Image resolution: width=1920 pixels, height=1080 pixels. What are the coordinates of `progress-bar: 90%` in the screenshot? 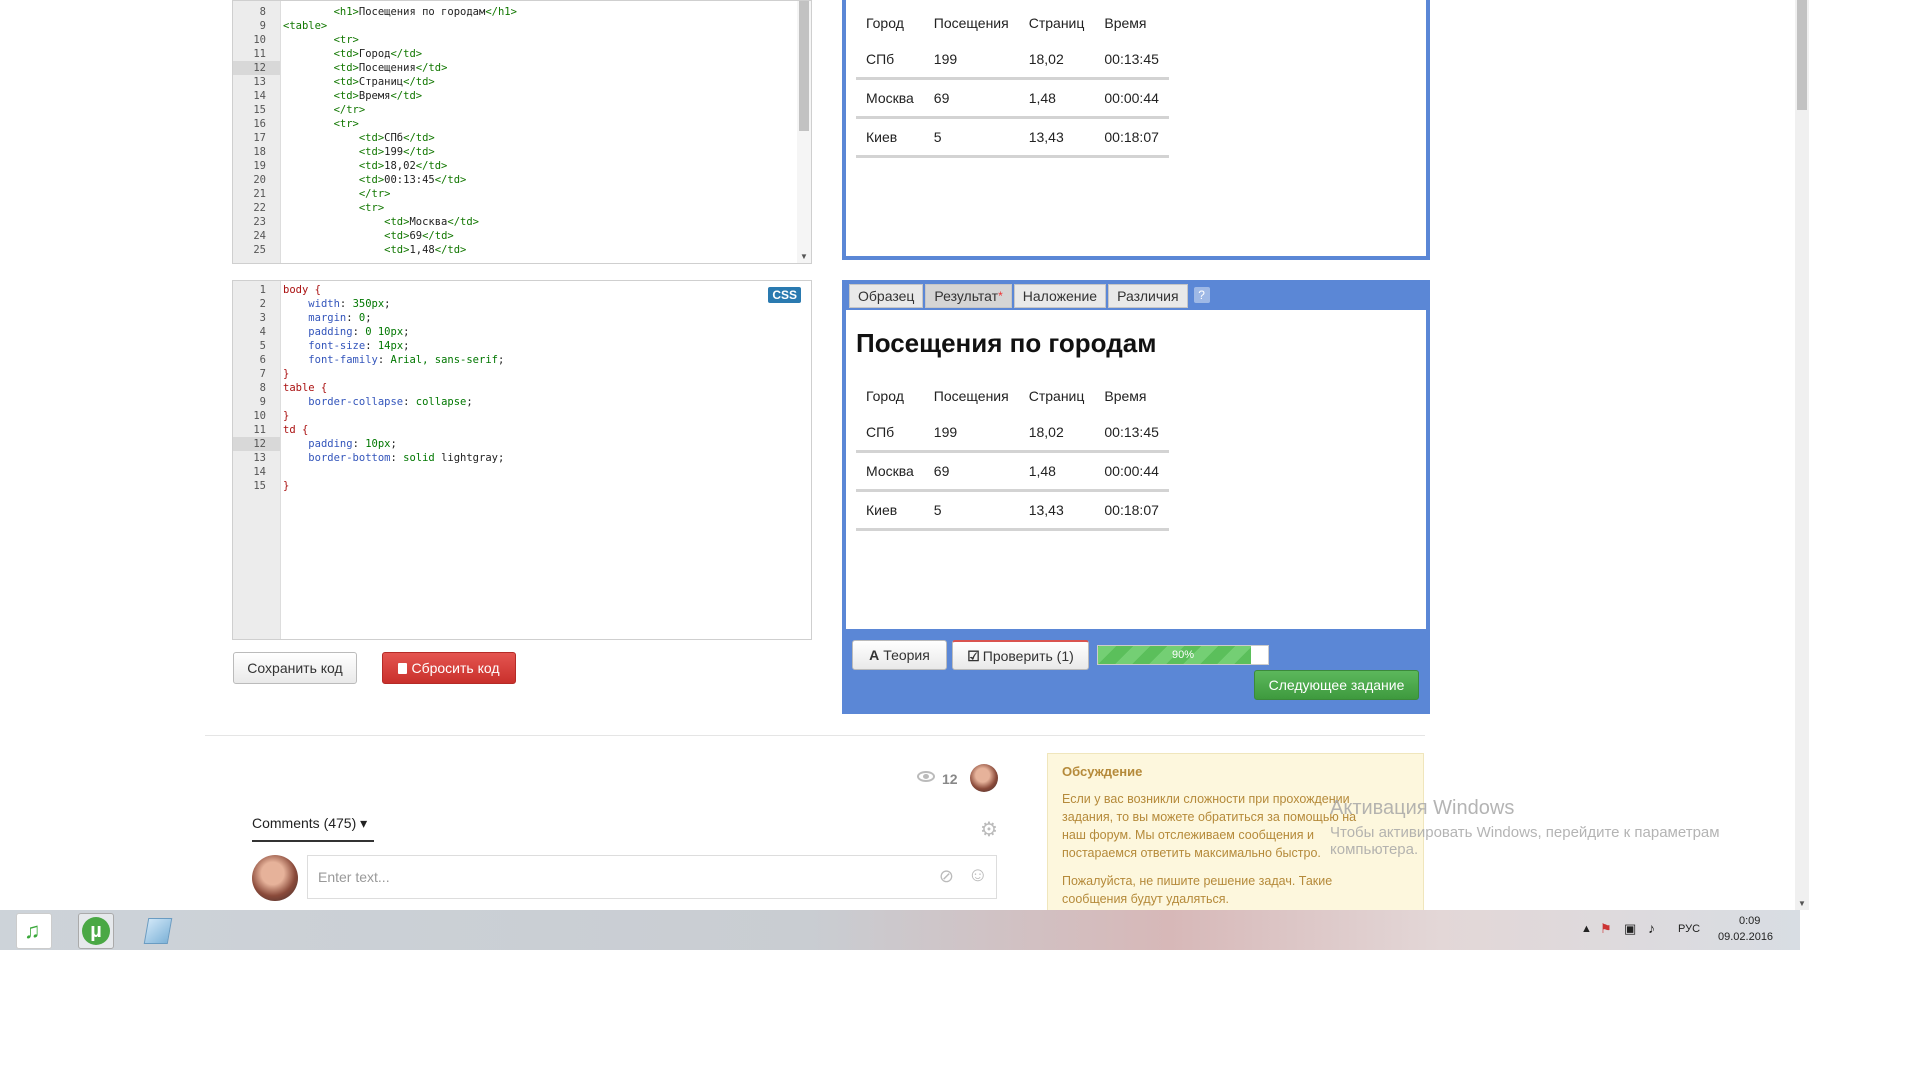 It's located at (1183, 655).